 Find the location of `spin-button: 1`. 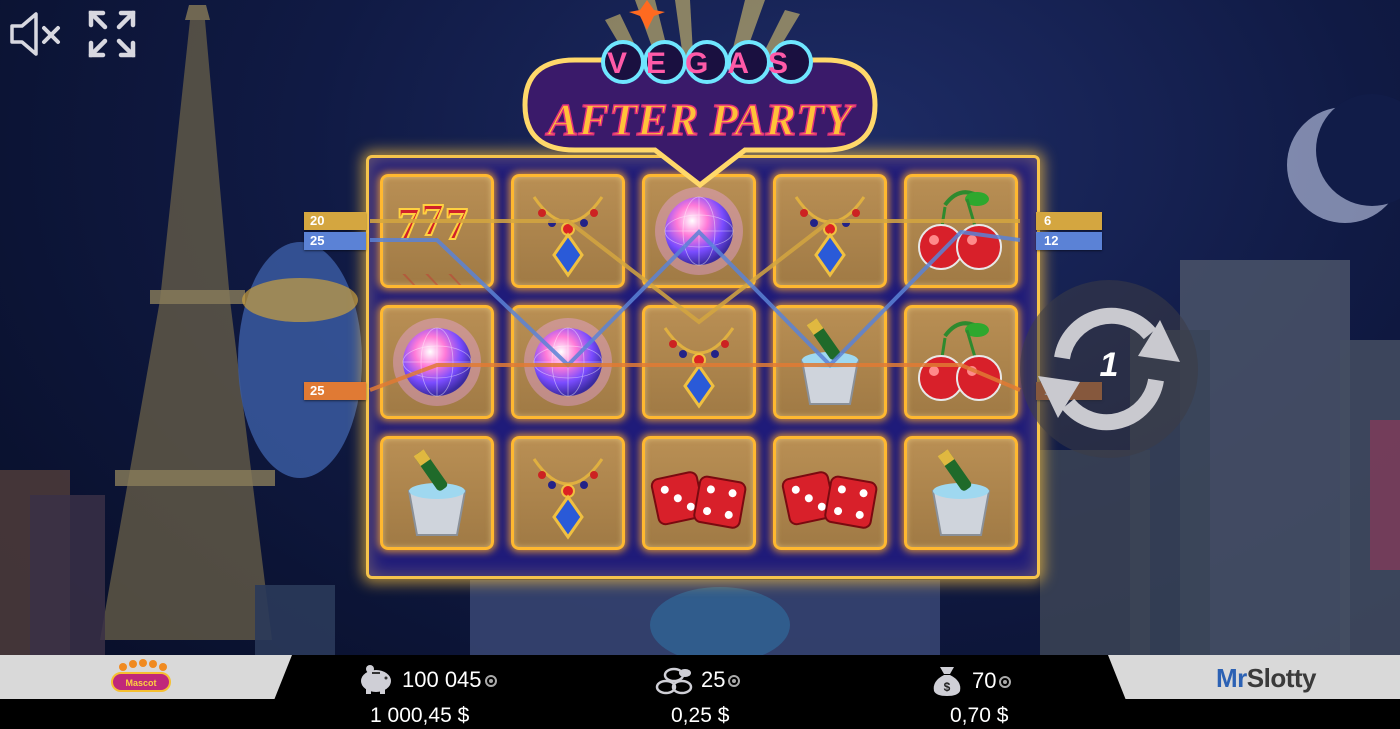

spin-button: 1 is located at coordinates (1109, 369).